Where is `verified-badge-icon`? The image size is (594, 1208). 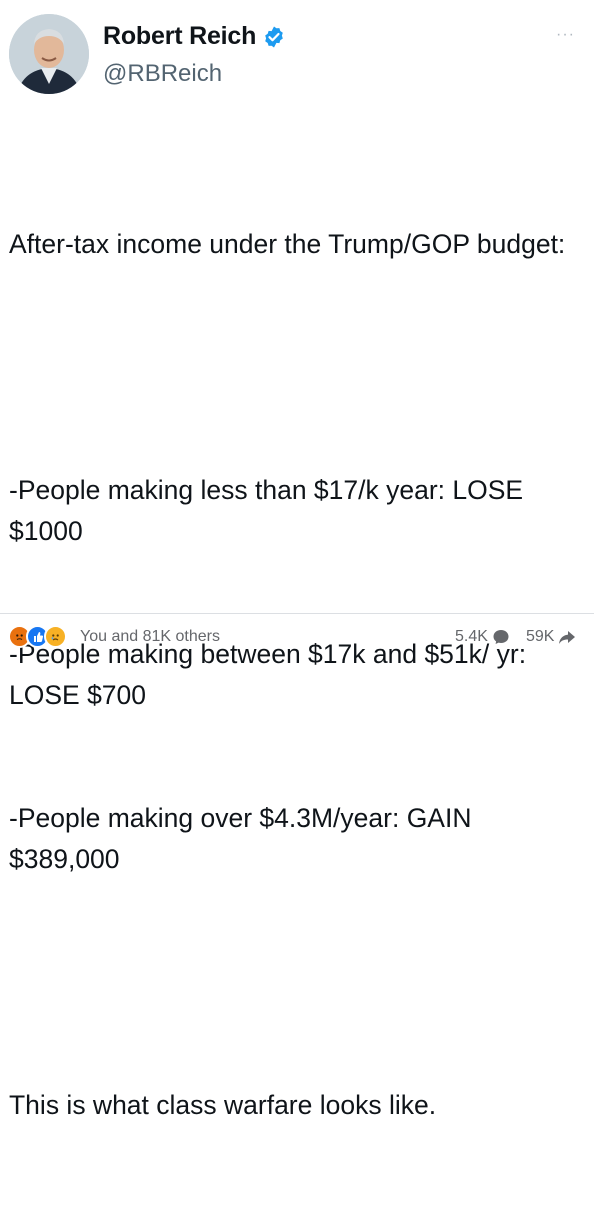 verified-badge-icon is located at coordinates (274, 36).